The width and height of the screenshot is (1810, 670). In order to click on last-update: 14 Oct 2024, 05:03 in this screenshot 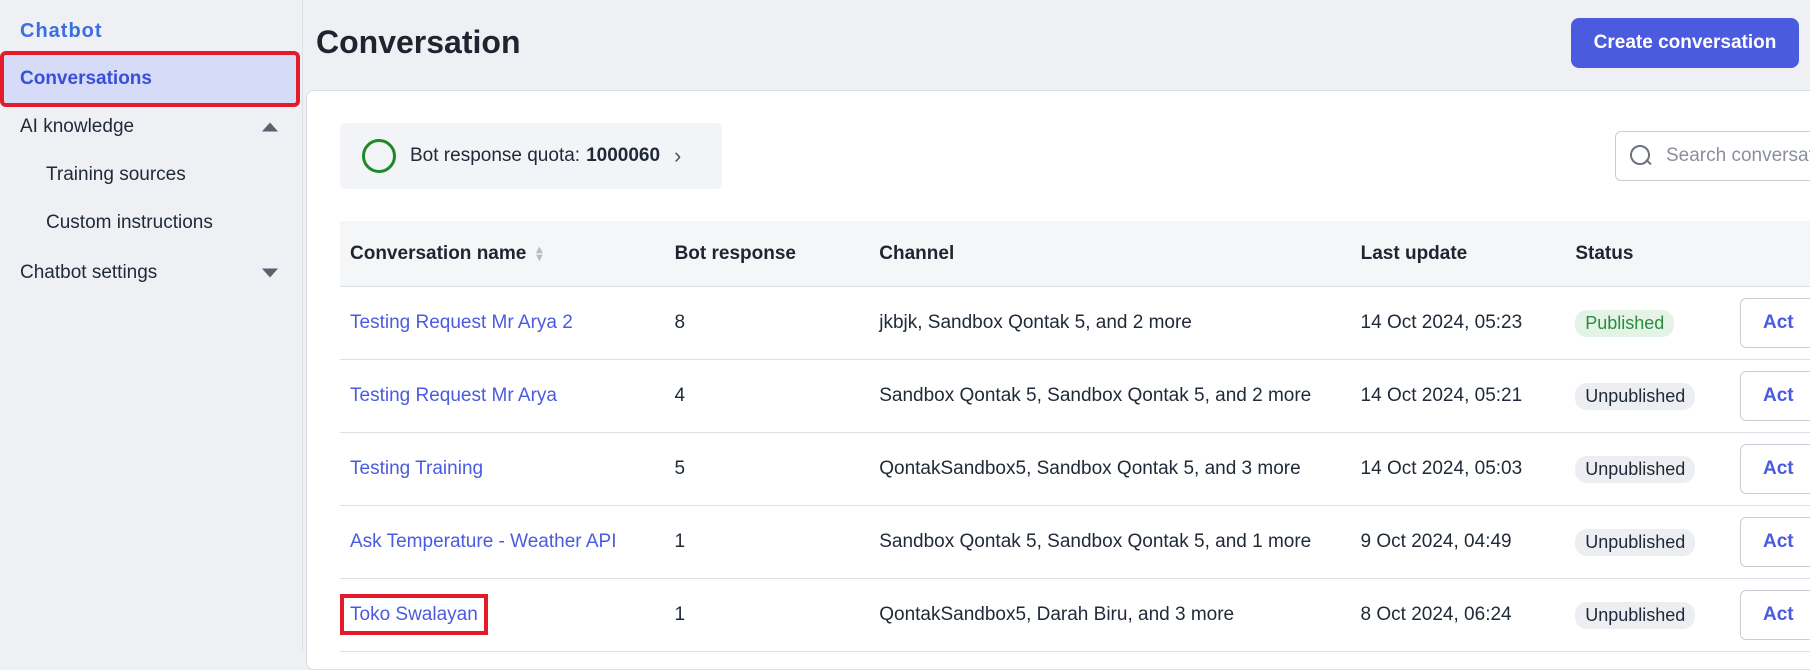, I will do `click(1441, 468)`.